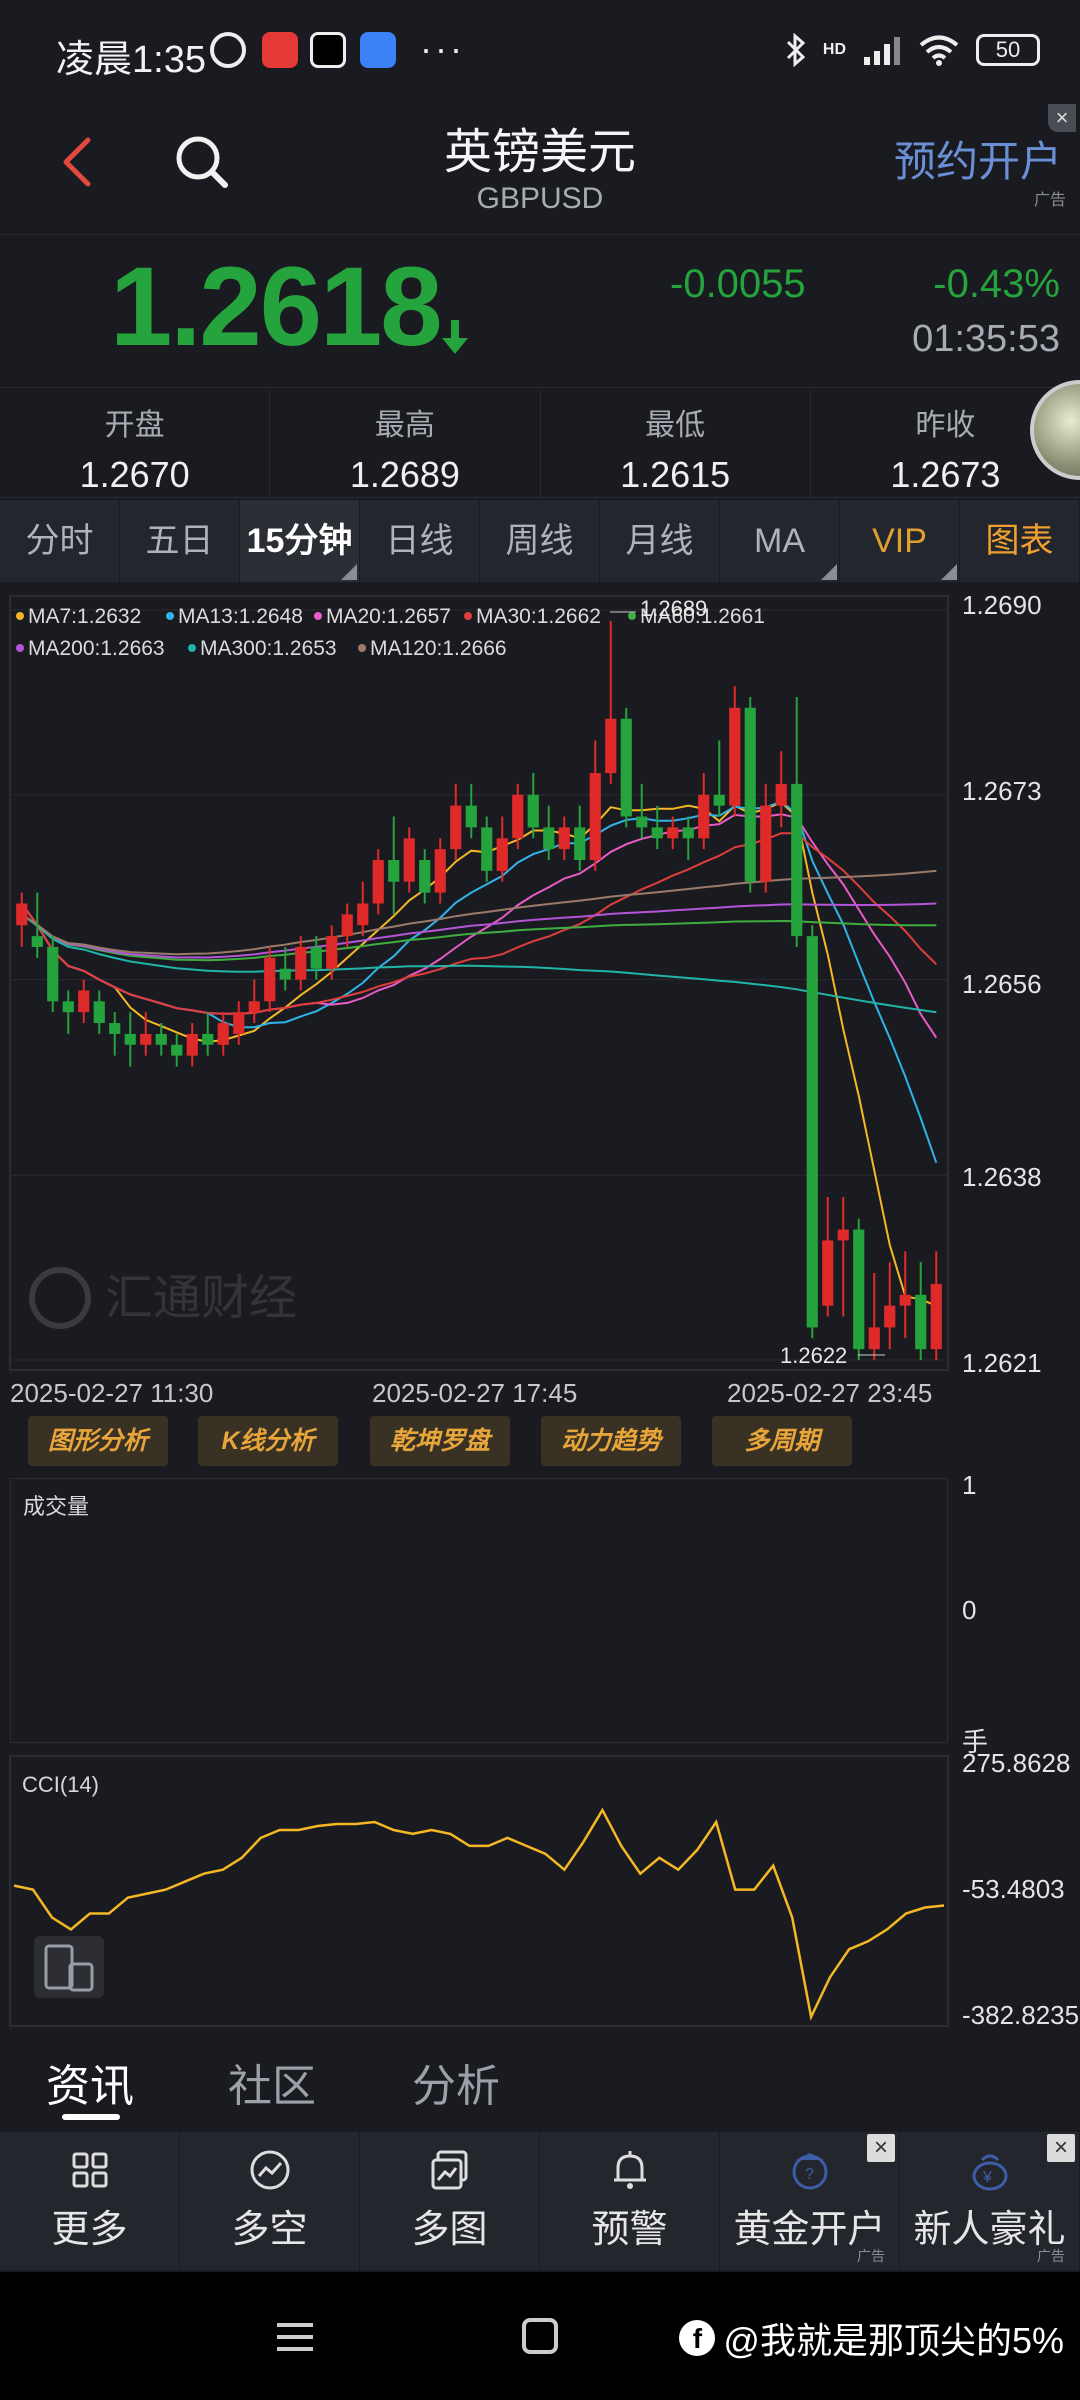 The image size is (1080, 2400). Describe the element at coordinates (796, 50) in the screenshot. I see `bluetooth-icon` at that location.